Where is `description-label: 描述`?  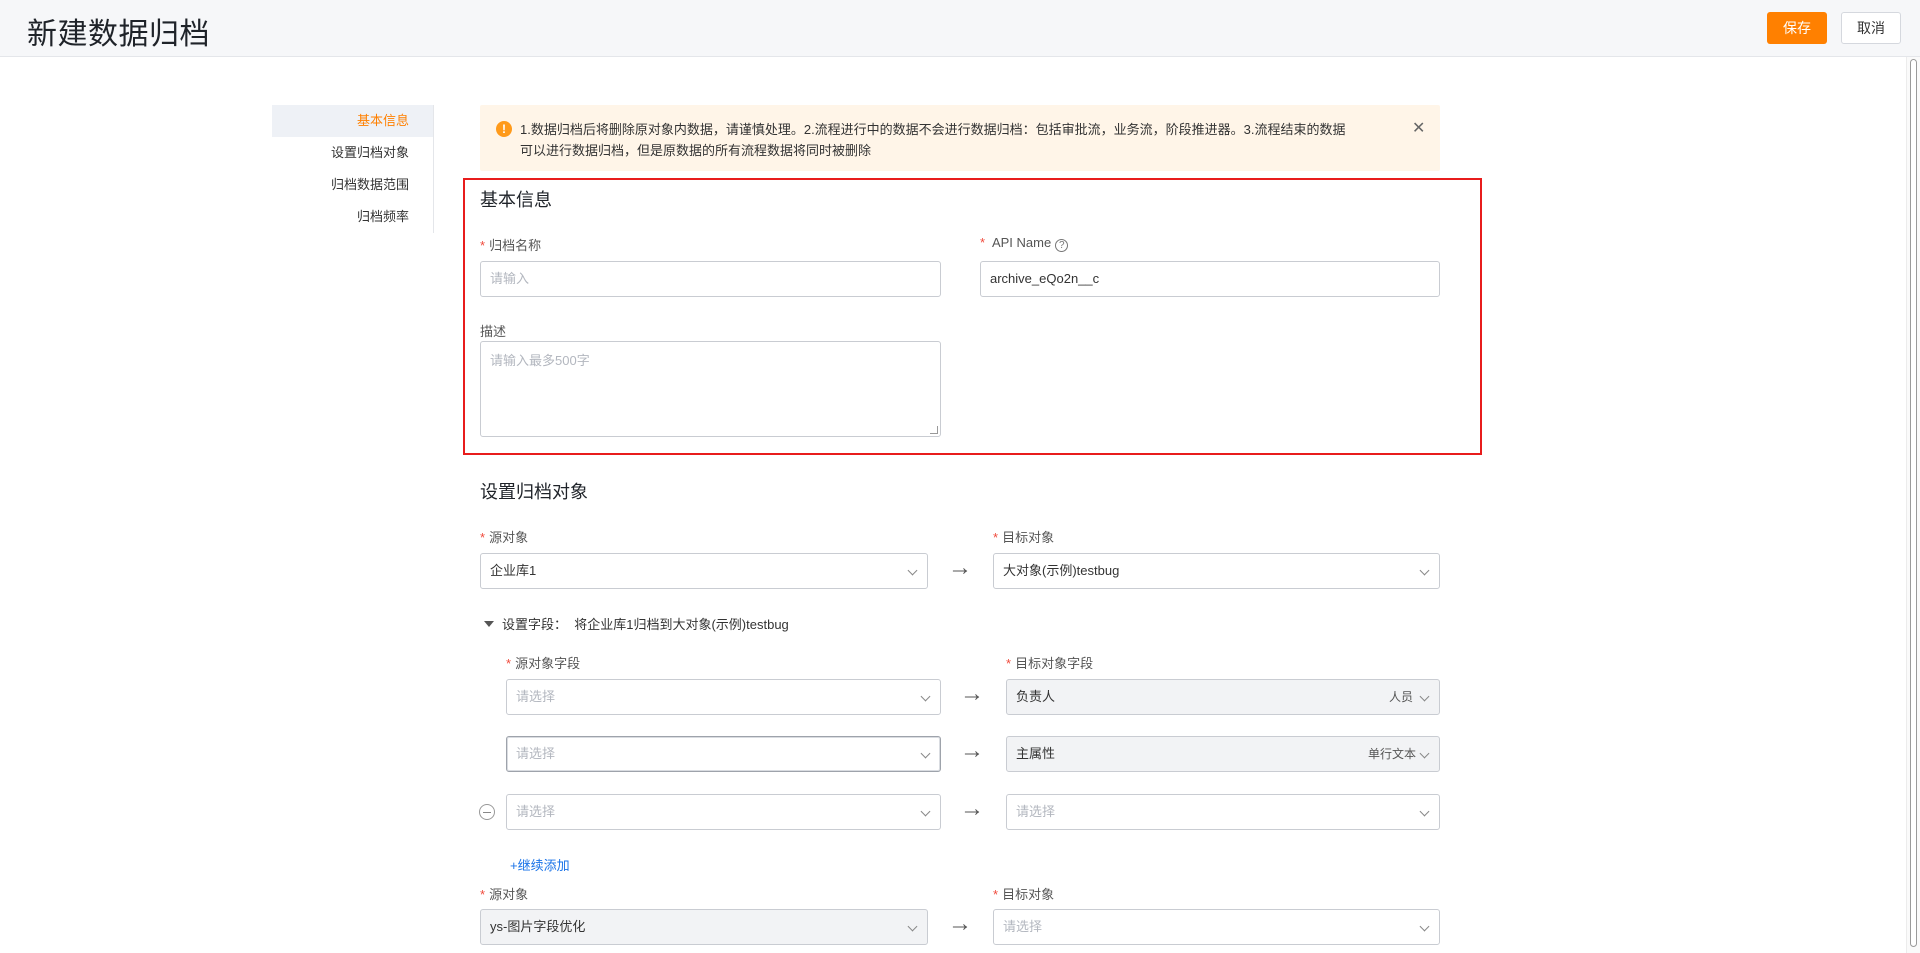 description-label: 描述 is located at coordinates (493, 331).